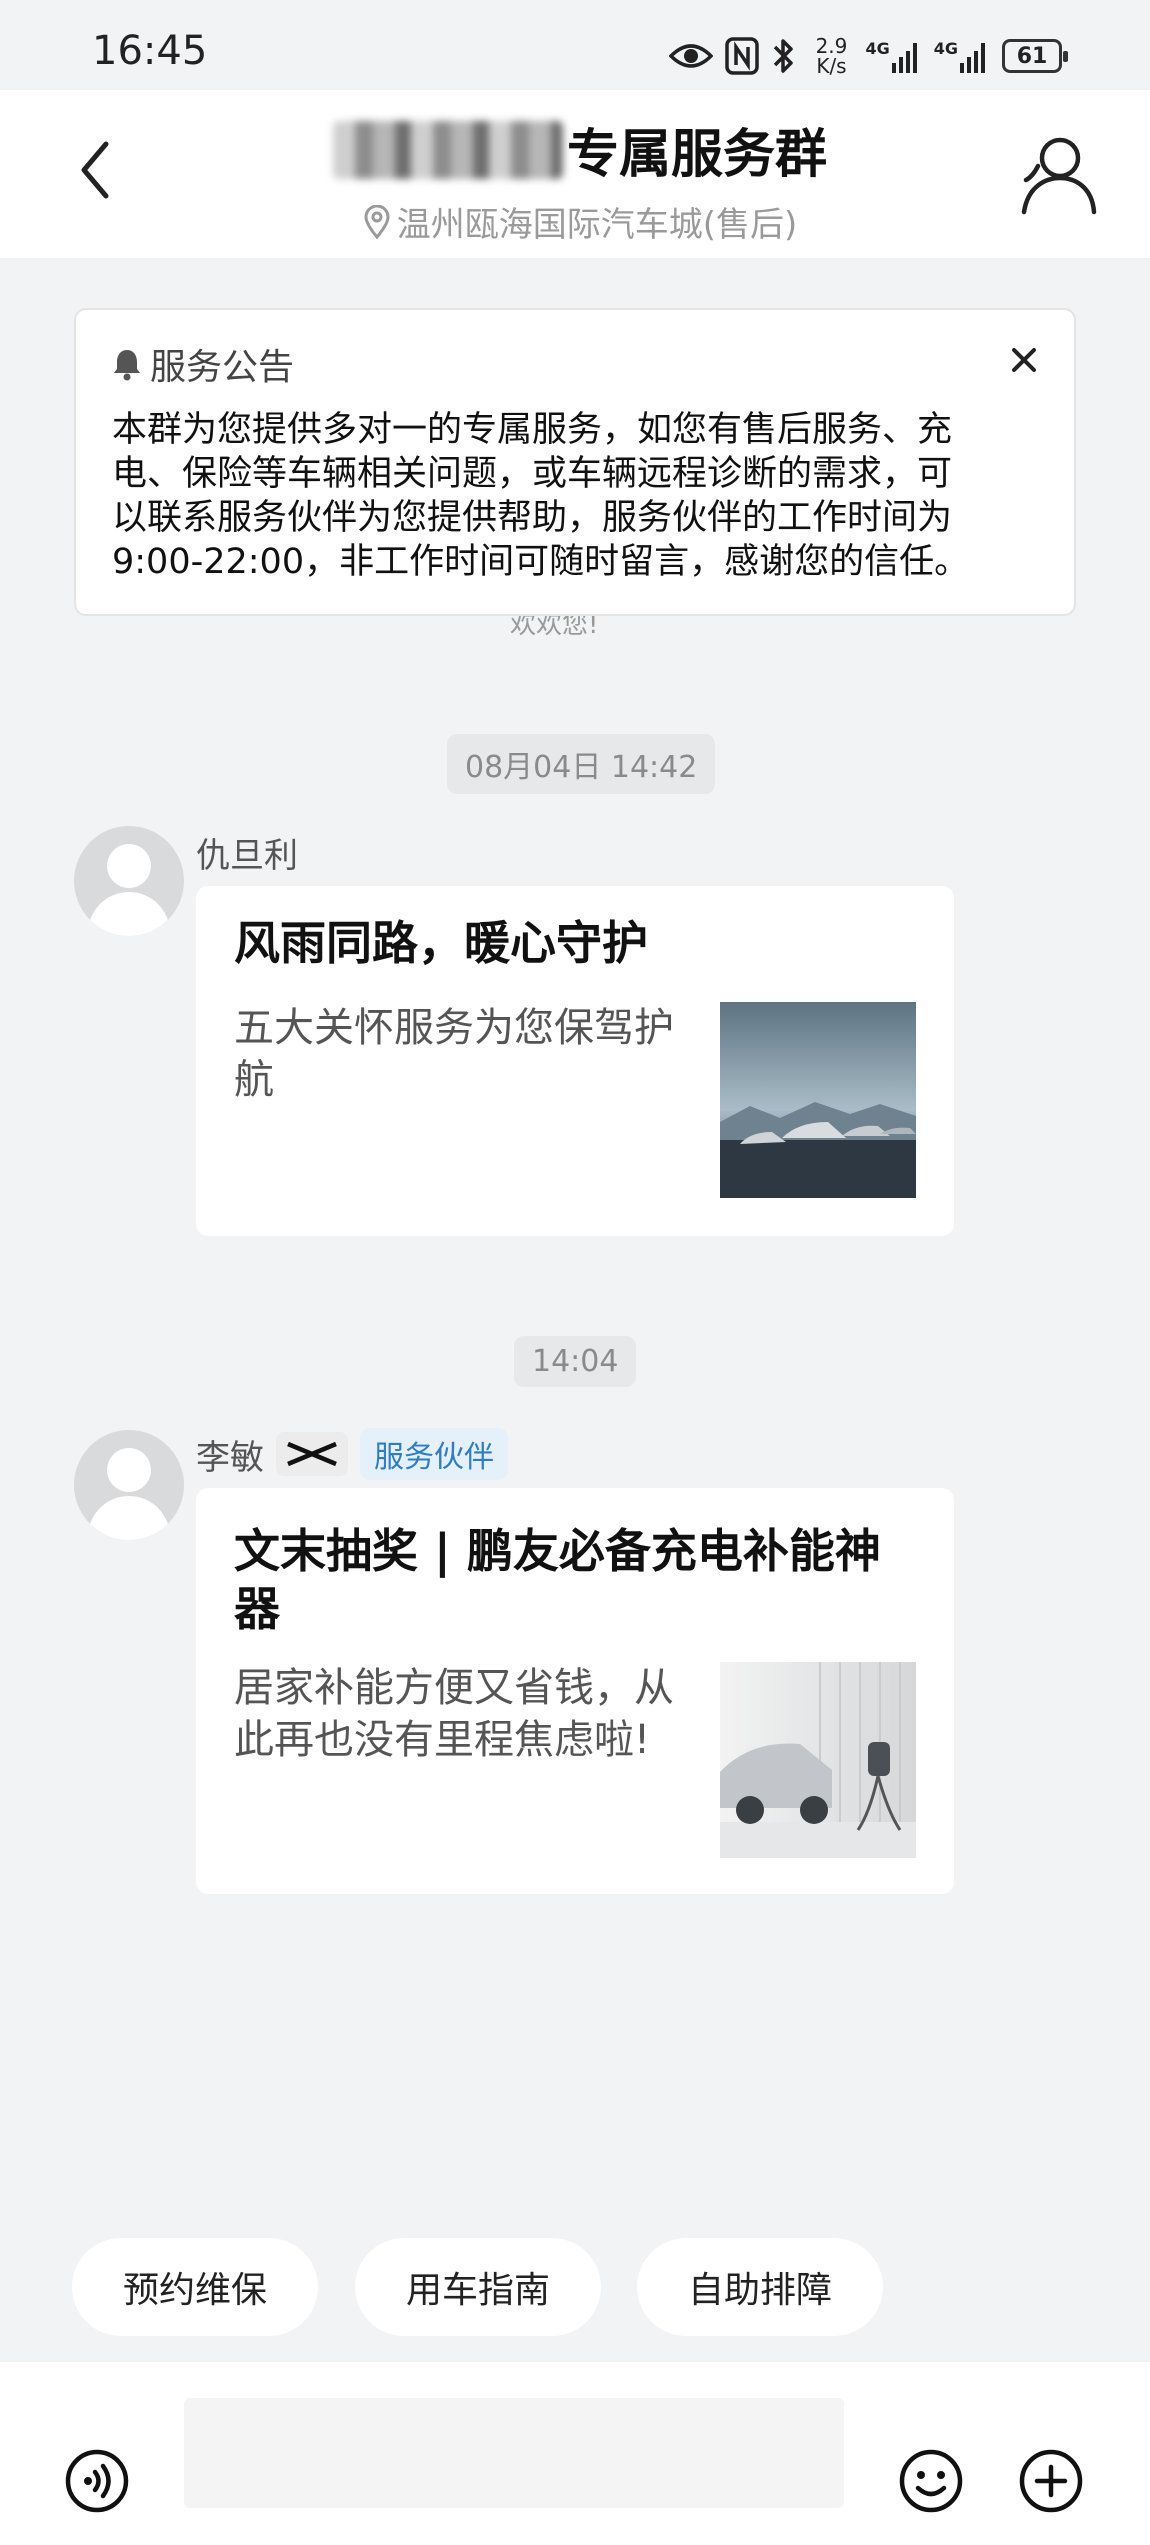  I want to click on nfc-icon, so click(742, 56).